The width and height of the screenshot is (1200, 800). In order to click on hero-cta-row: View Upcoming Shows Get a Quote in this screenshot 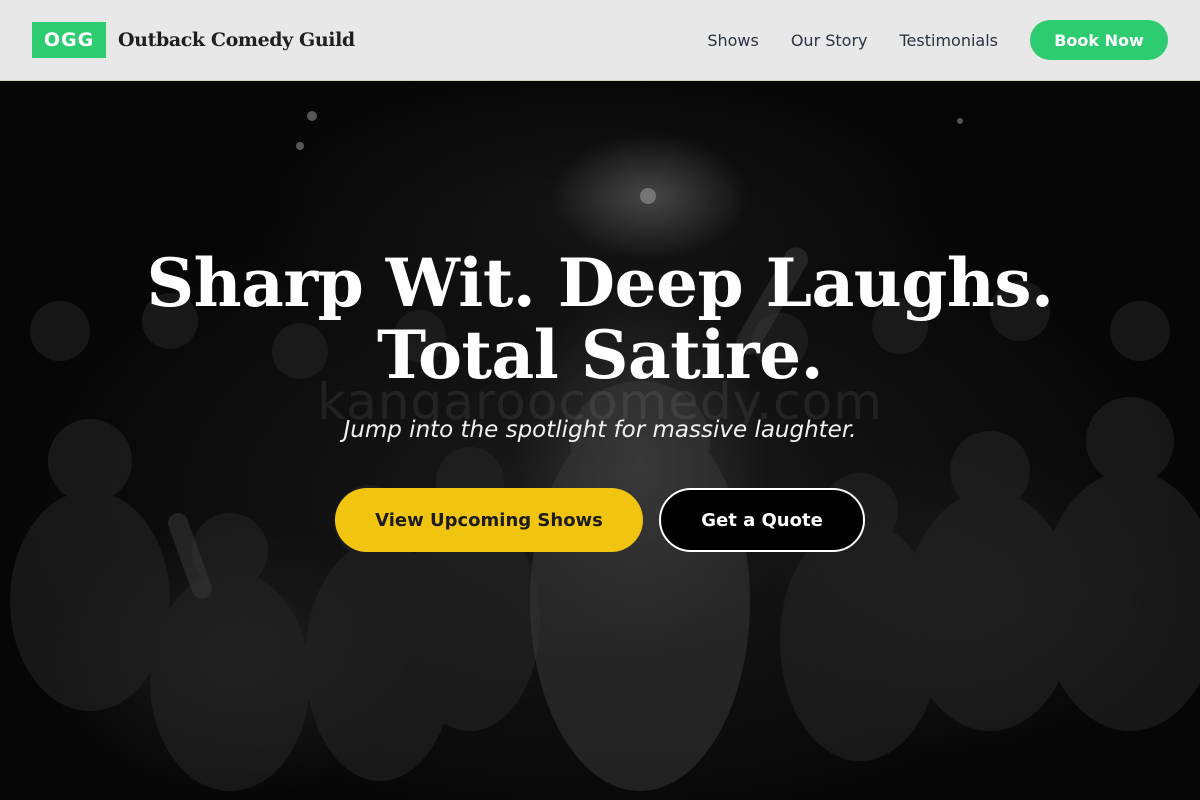, I will do `click(600, 520)`.